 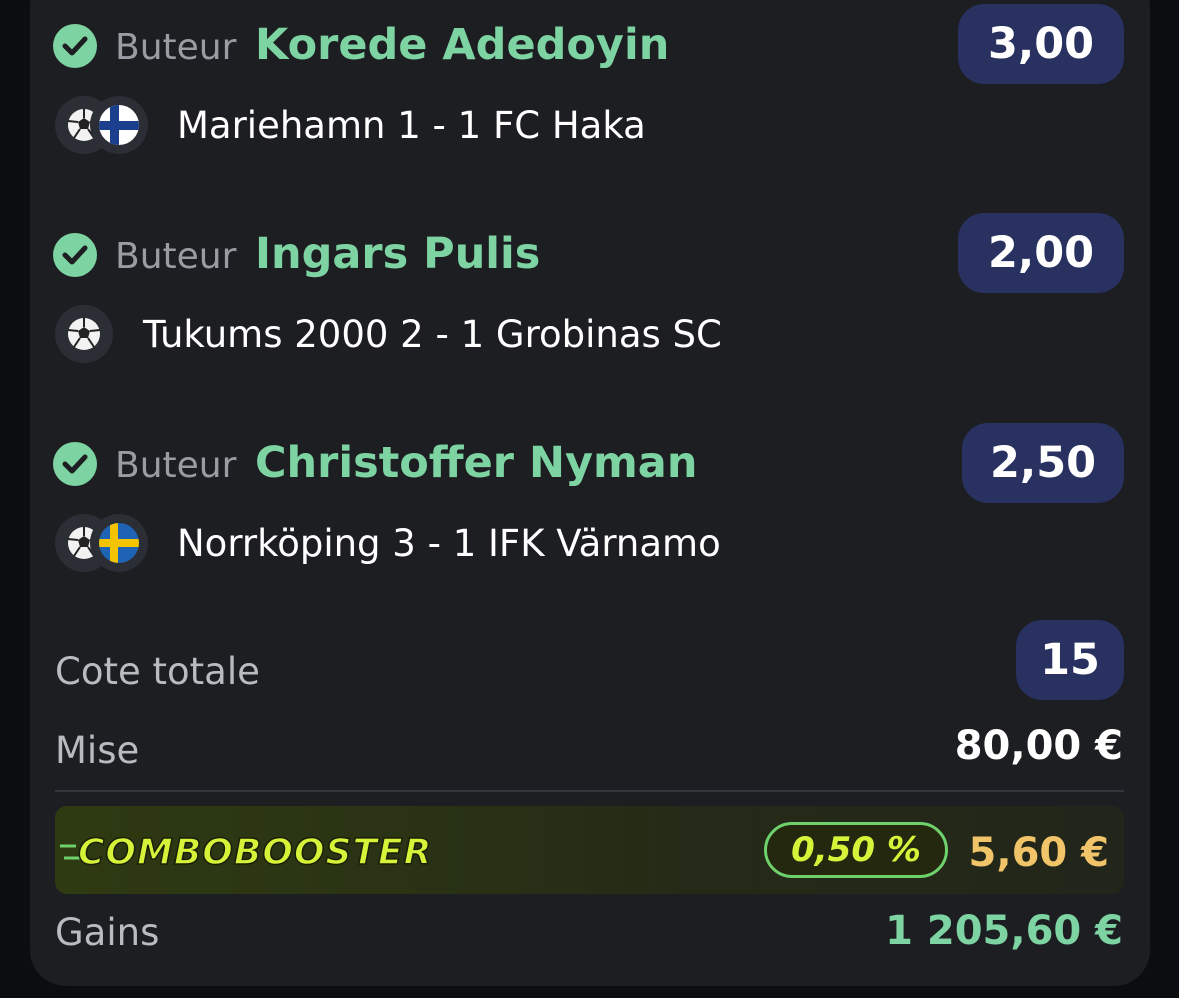 What do you see at coordinates (255, 852) in the screenshot?
I see `svg-text: COMBOBOOSTER` at bounding box center [255, 852].